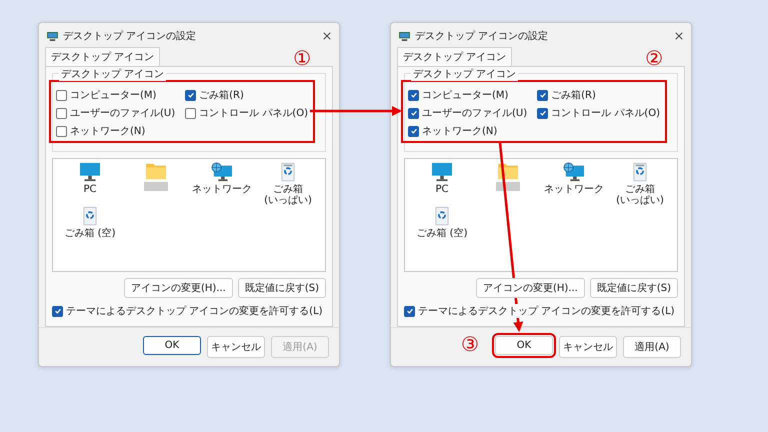 The image size is (768, 432). What do you see at coordinates (156, 171) in the screenshot?
I see `folder-icon` at bounding box center [156, 171].